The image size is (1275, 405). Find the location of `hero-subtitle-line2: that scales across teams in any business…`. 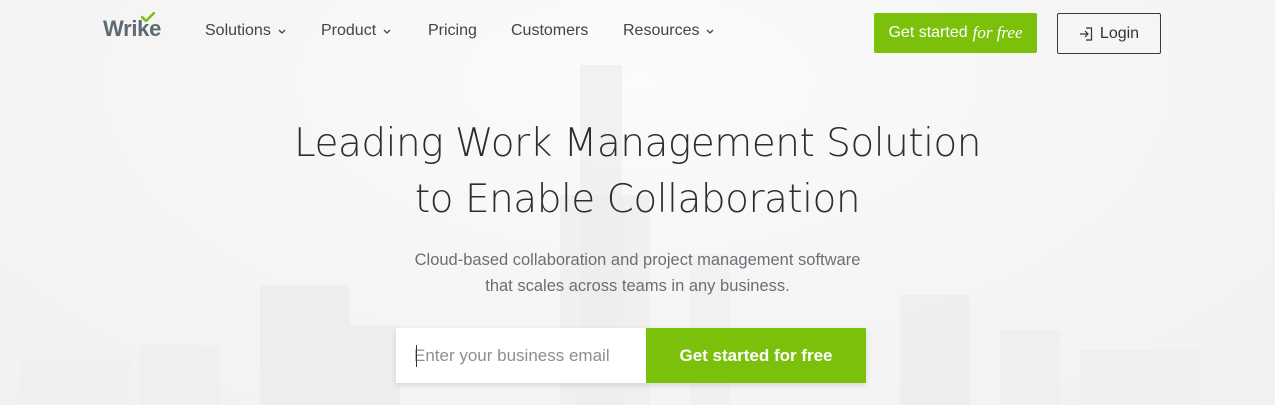

hero-subtitle-line2: that scales across teams in any business… is located at coordinates (637, 286).